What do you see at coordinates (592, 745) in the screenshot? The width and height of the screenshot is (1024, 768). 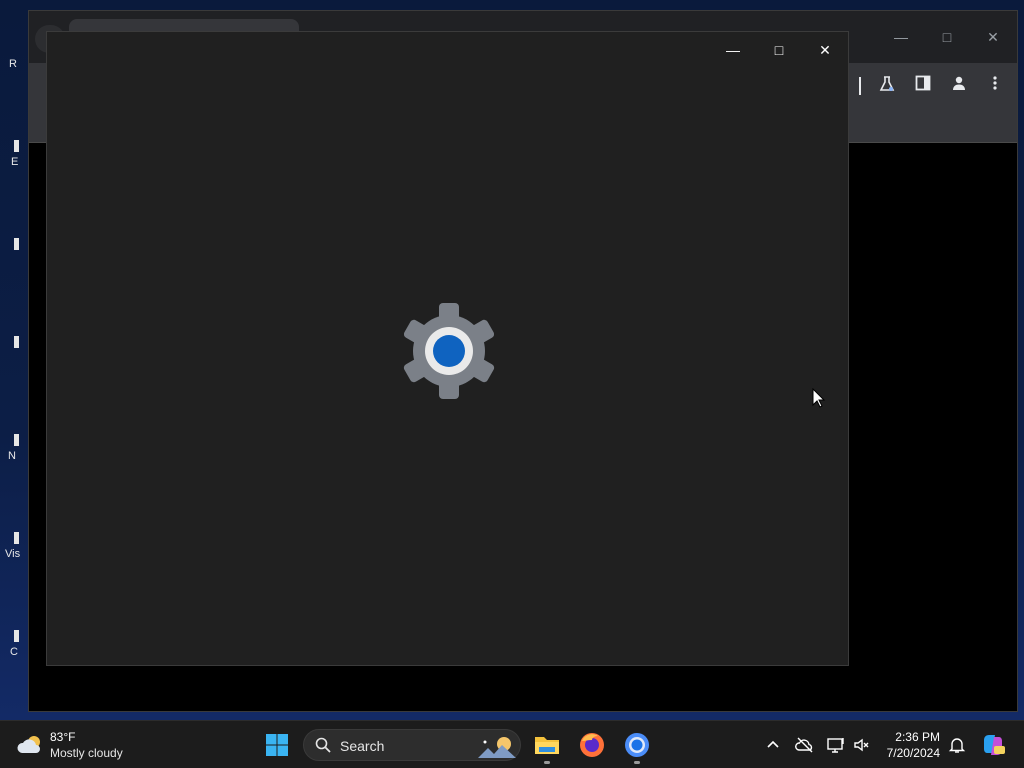 I see `firefox-icon` at bounding box center [592, 745].